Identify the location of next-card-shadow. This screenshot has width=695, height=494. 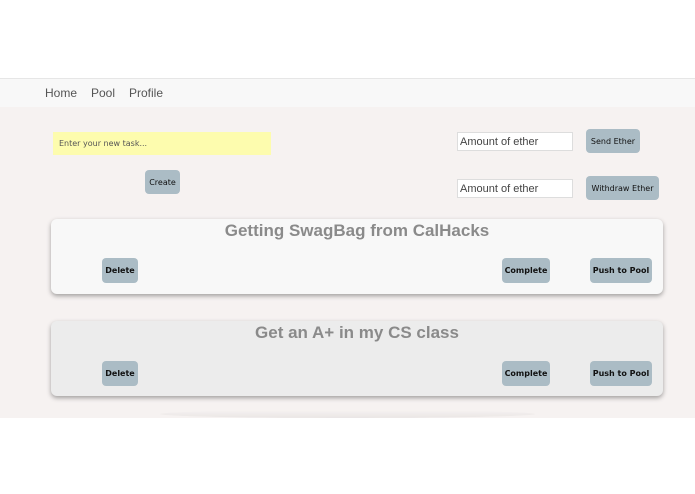
(347, 414).